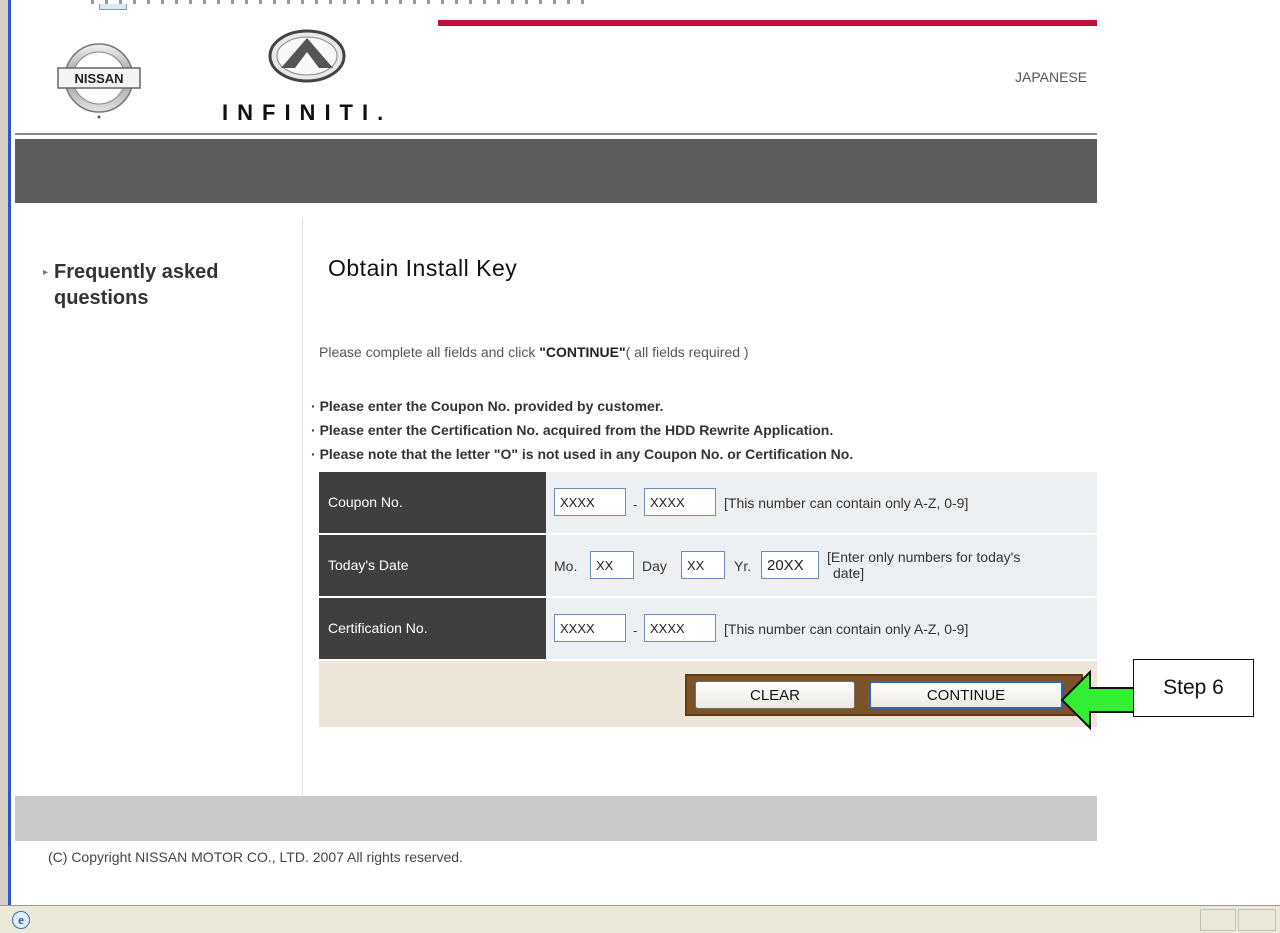  Describe the element at coordinates (164, 285) in the screenshot. I see `faq-link: Frequently asked questions` at that location.